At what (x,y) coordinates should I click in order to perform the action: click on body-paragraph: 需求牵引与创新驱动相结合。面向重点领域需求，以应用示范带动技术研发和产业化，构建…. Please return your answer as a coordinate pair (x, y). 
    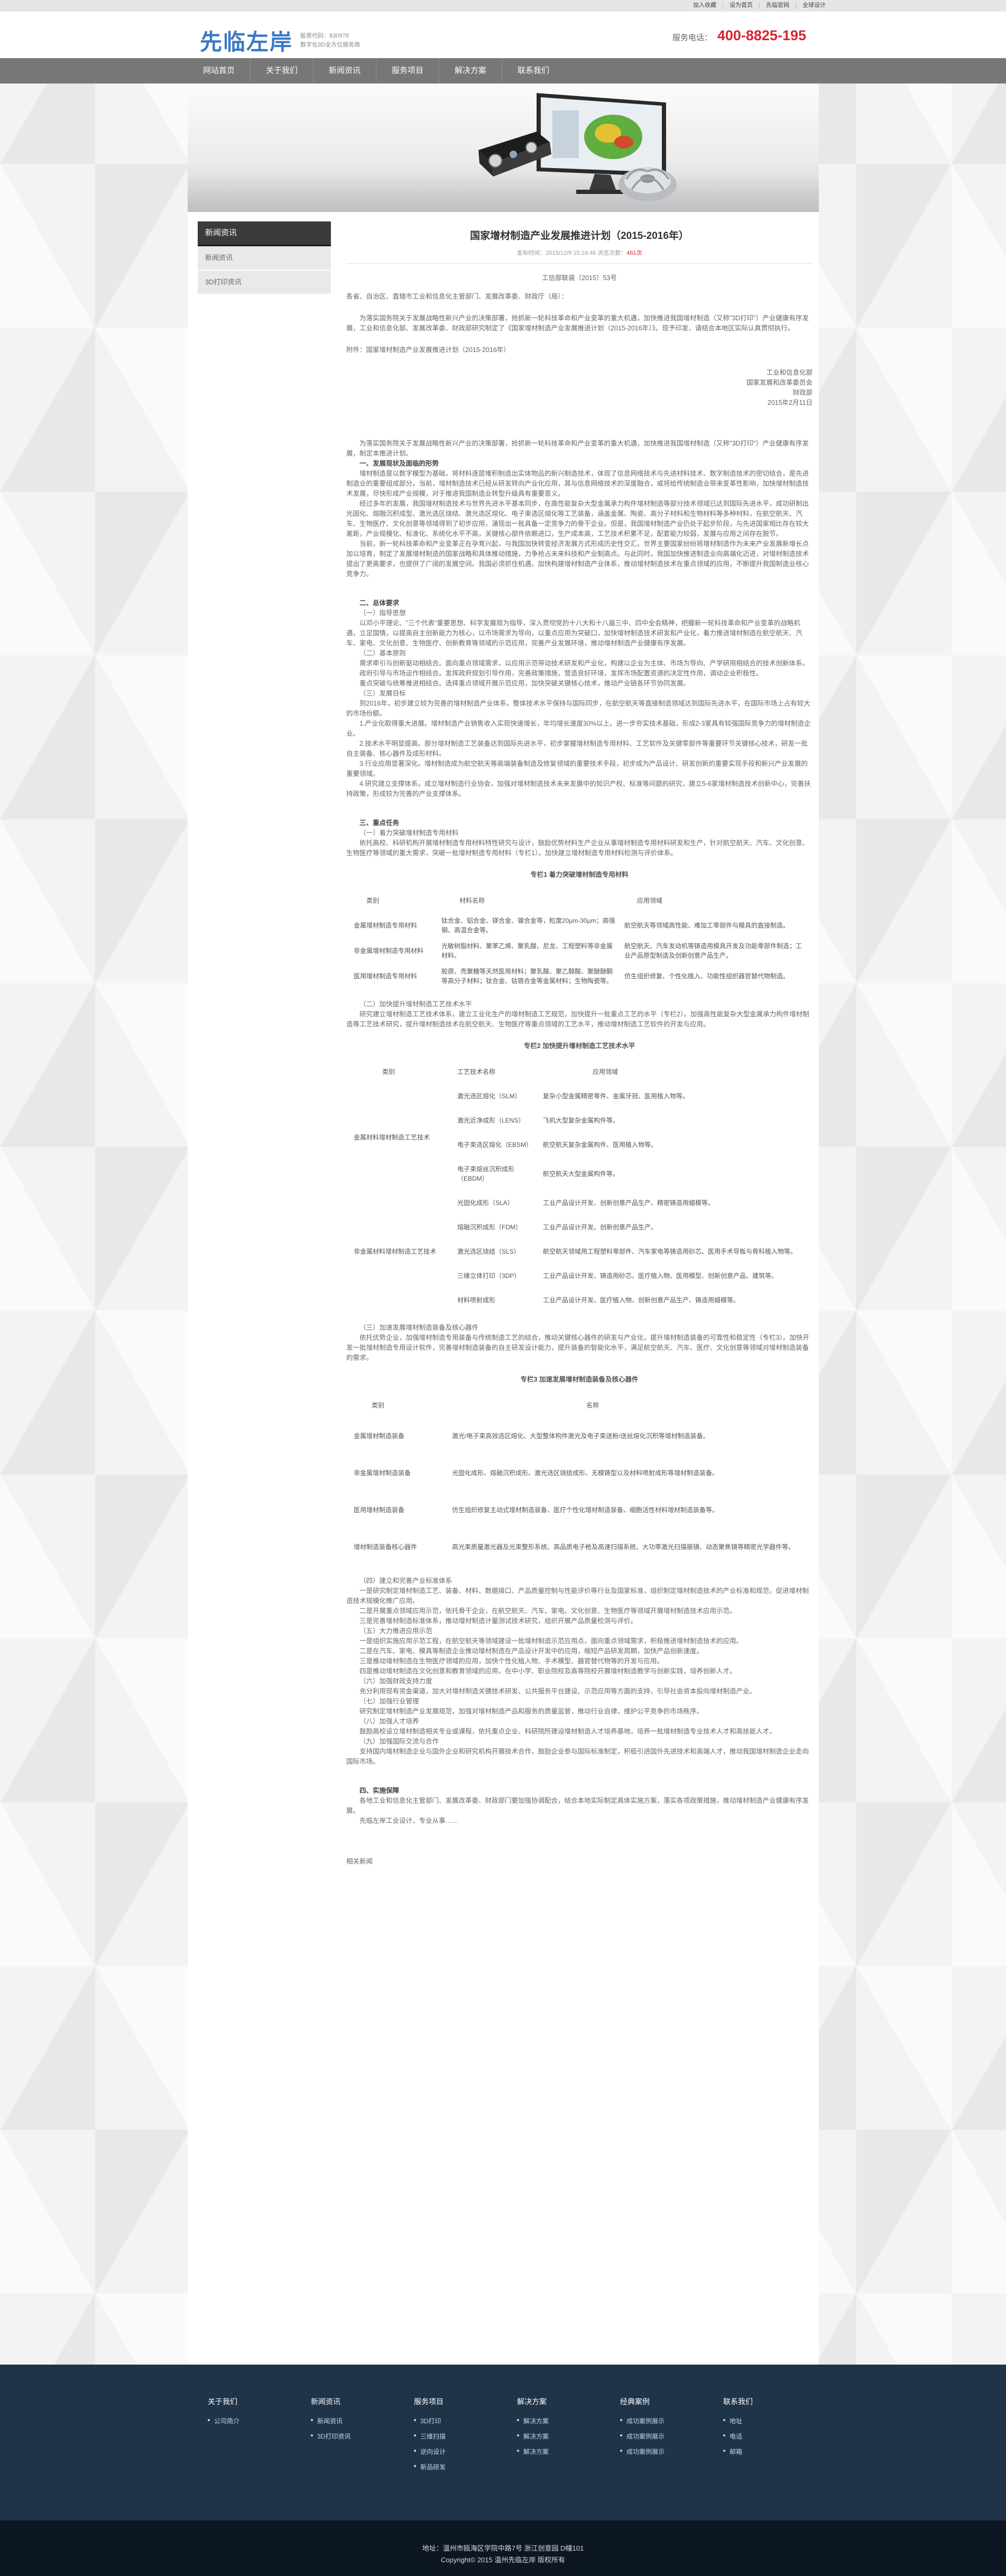
    Looking at the image, I should click on (584, 663).